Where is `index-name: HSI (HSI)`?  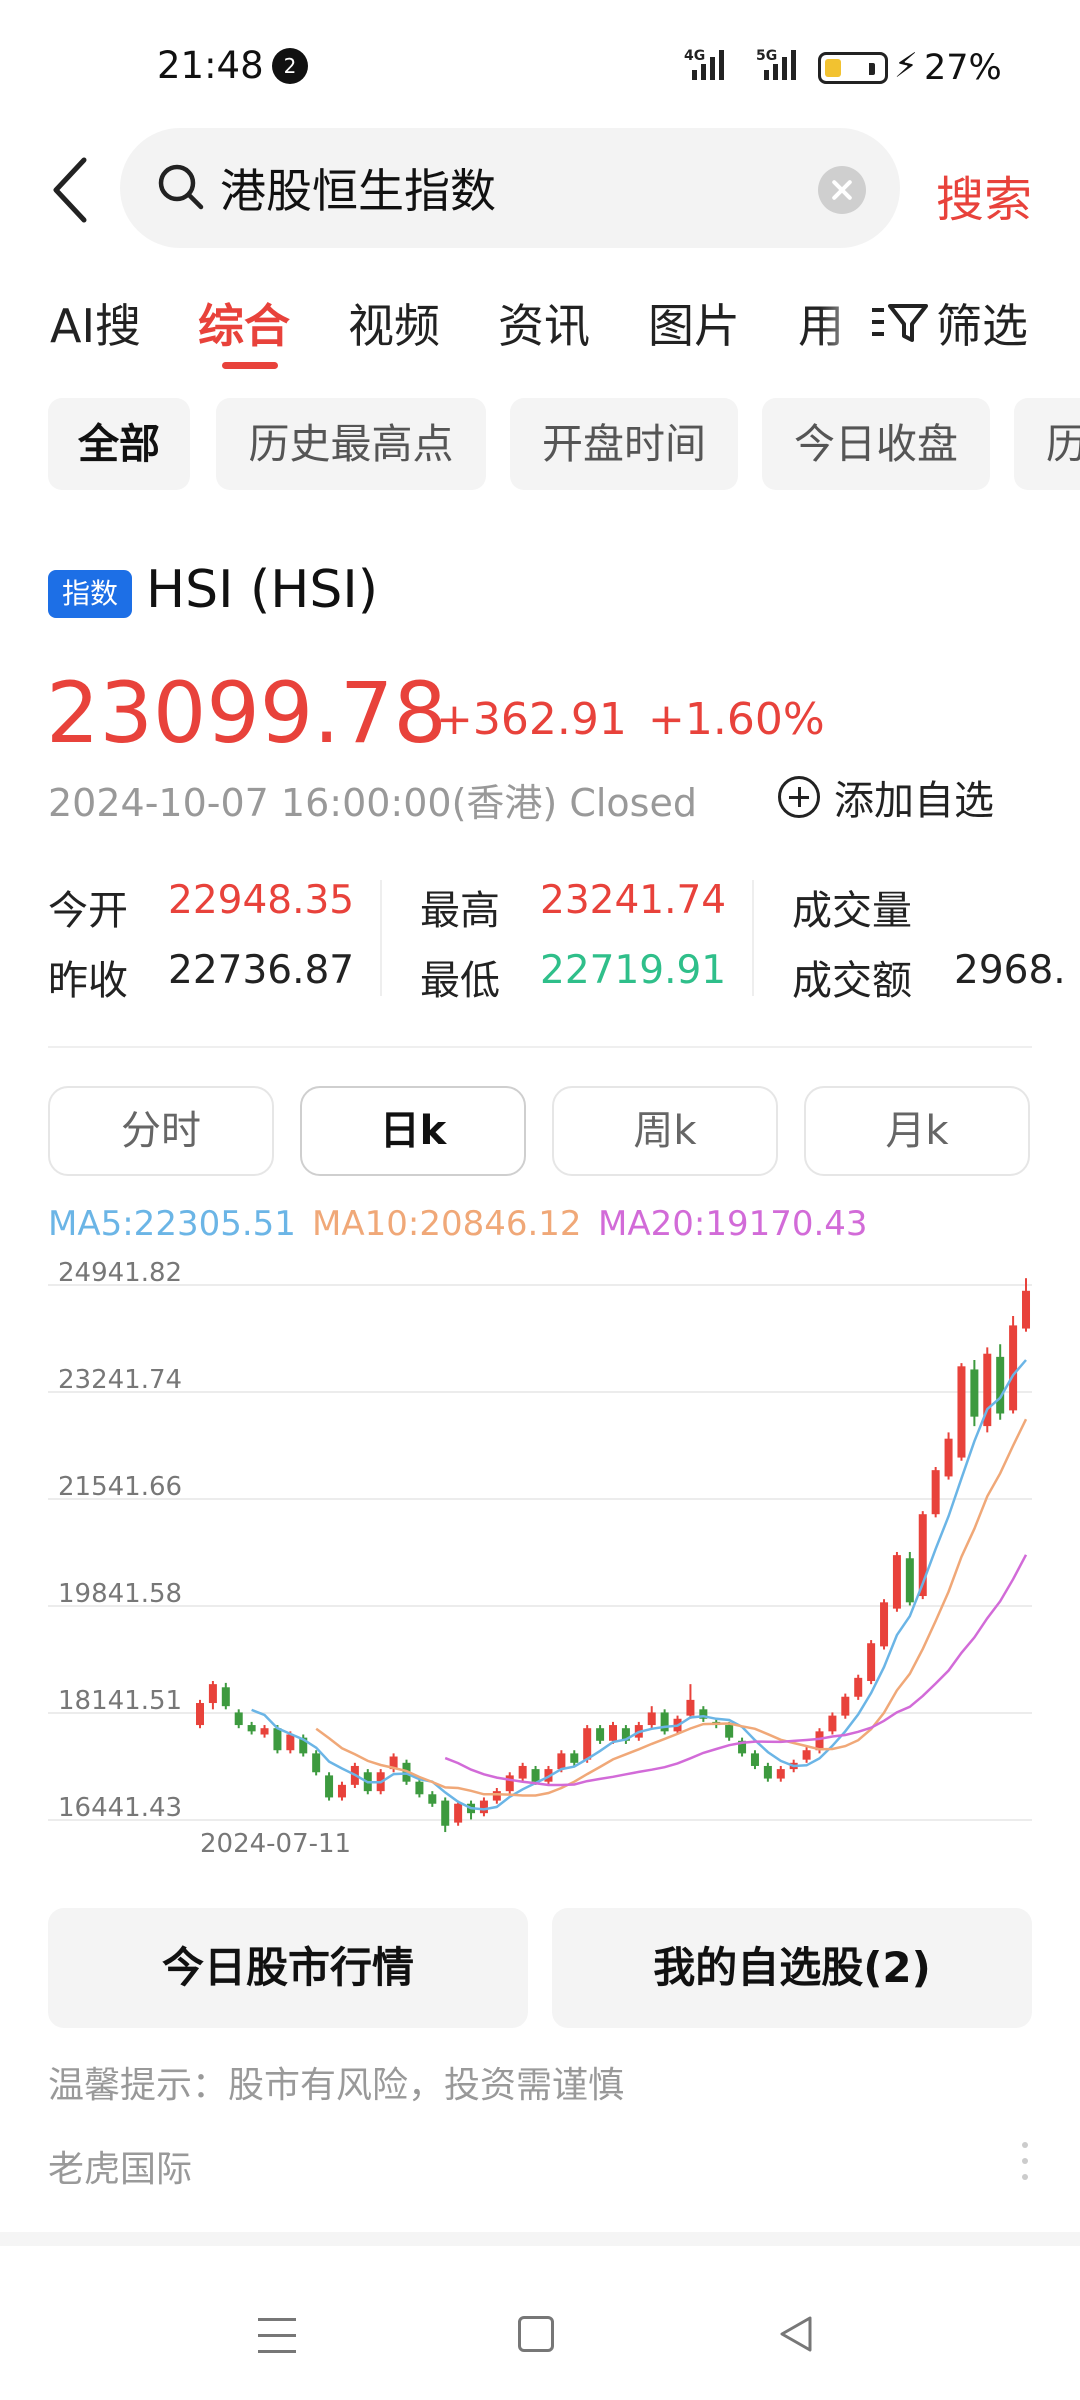 index-name: HSI (HSI) is located at coordinates (262, 590).